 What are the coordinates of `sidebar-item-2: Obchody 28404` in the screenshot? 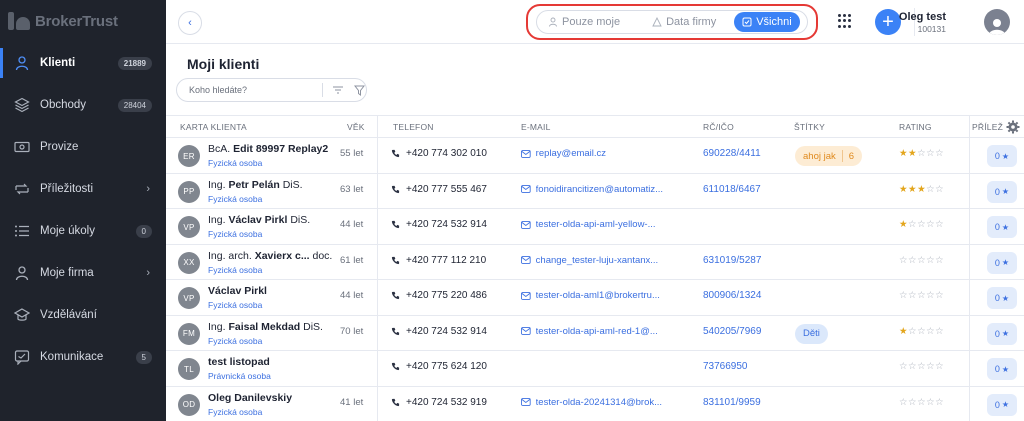 It's located at (83, 105).